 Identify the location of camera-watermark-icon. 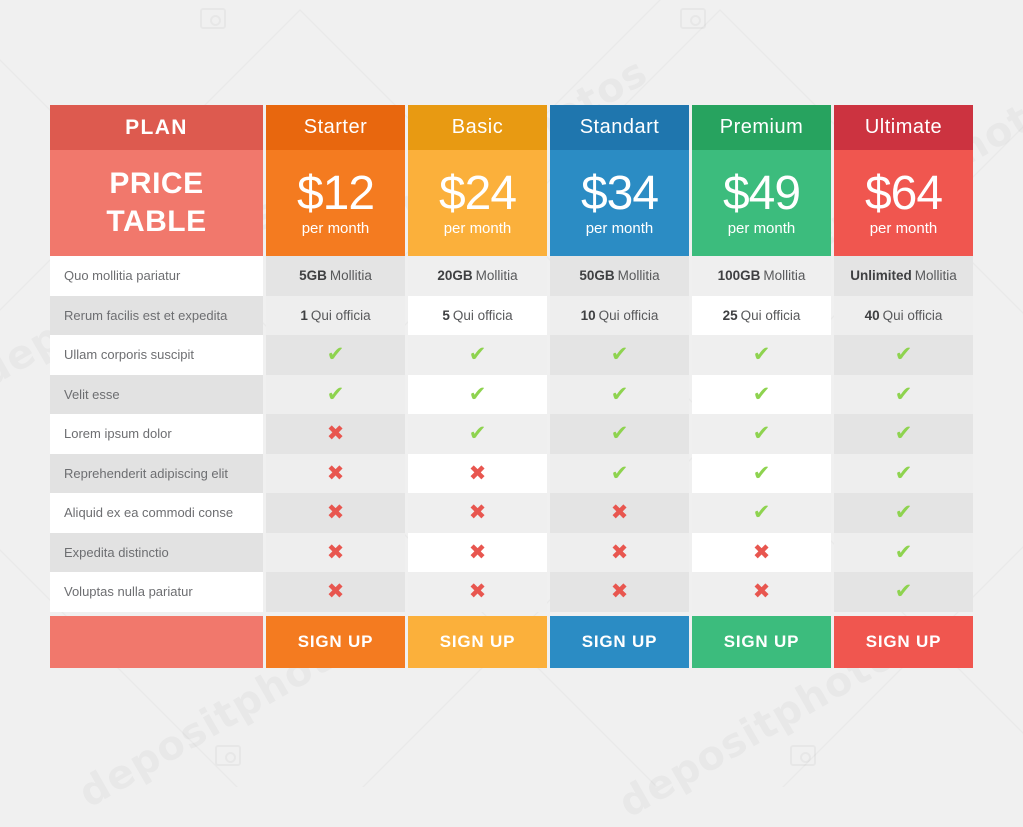
(228, 755).